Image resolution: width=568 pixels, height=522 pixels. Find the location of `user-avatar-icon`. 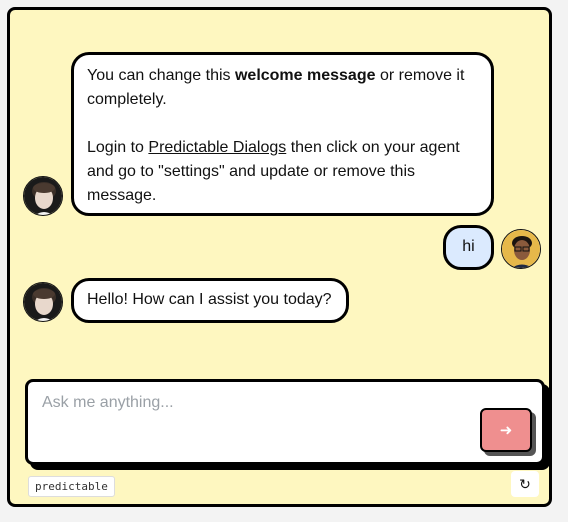

user-avatar-icon is located at coordinates (521, 249).